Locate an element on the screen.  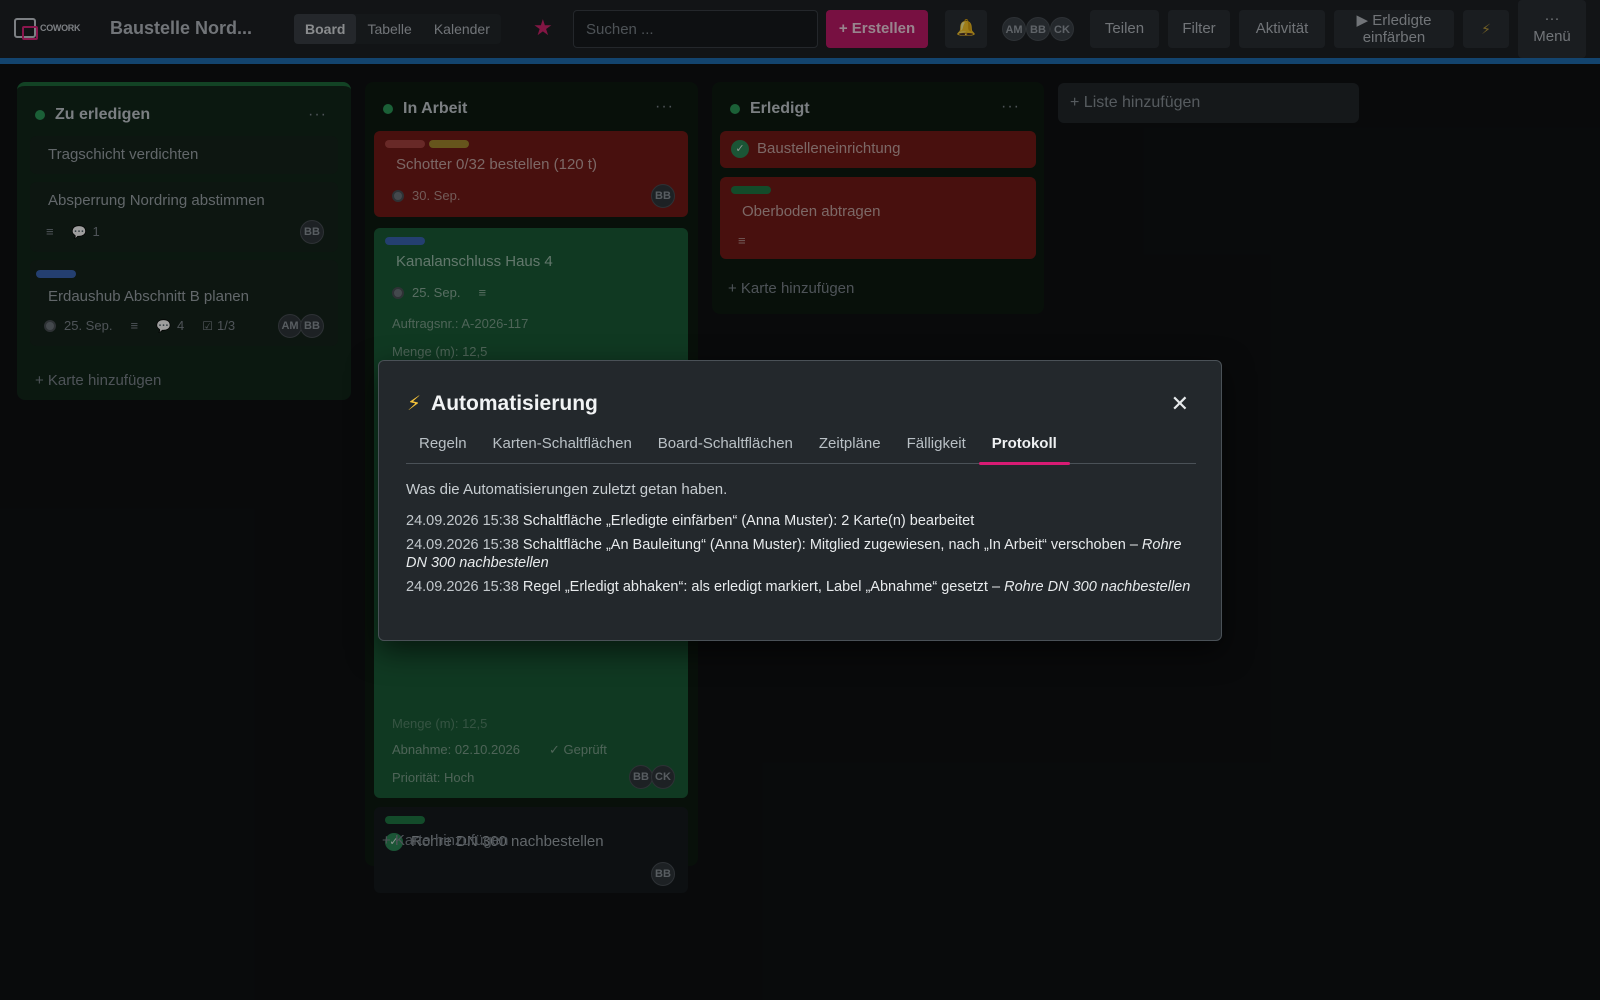
tab-log: Protokoll is located at coordinates (1024, 449).